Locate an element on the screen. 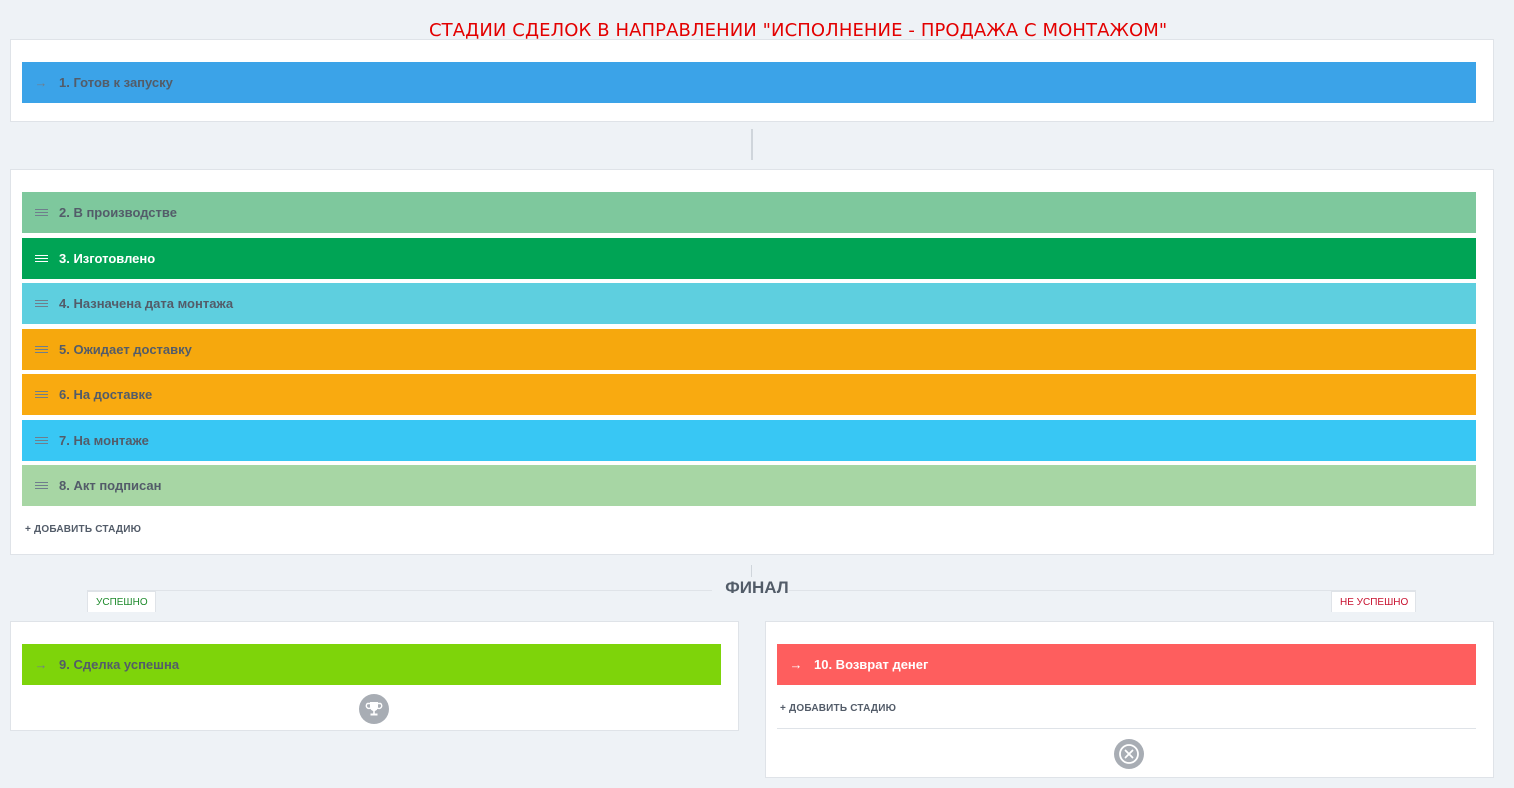  stage-label: 5. Ожидает доставку is located at coordinates (125, 349).